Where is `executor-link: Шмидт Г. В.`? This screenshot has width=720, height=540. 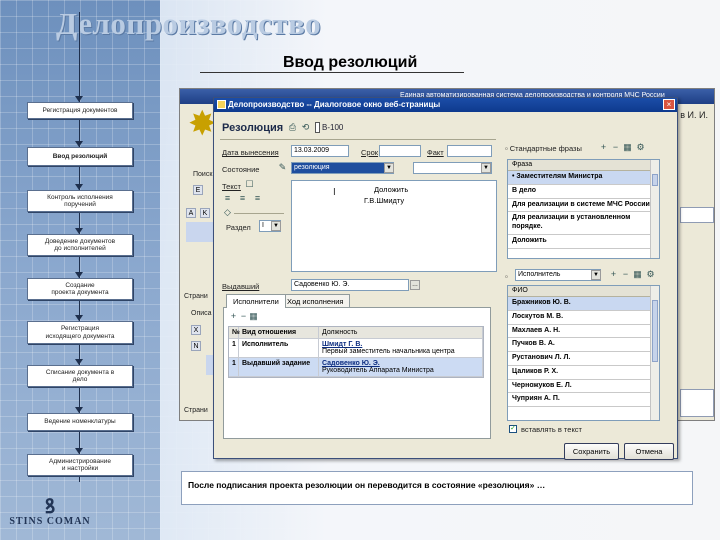 executor-link: Шмидт Г. В. is located at coordinates (342, 344).